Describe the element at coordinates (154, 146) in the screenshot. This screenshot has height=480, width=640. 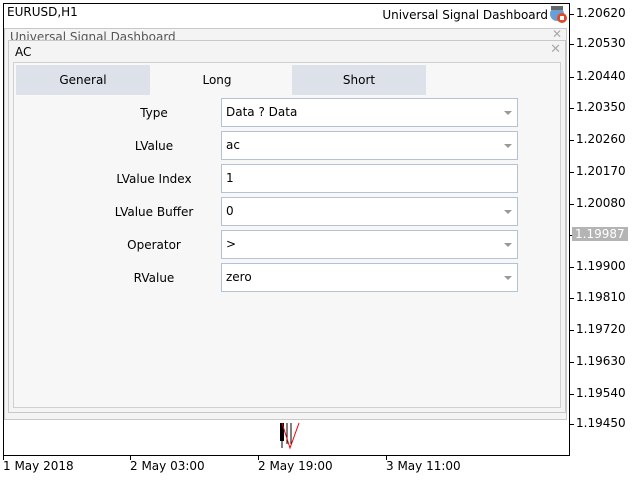
I see `lvalue-label: LValue` at that location.